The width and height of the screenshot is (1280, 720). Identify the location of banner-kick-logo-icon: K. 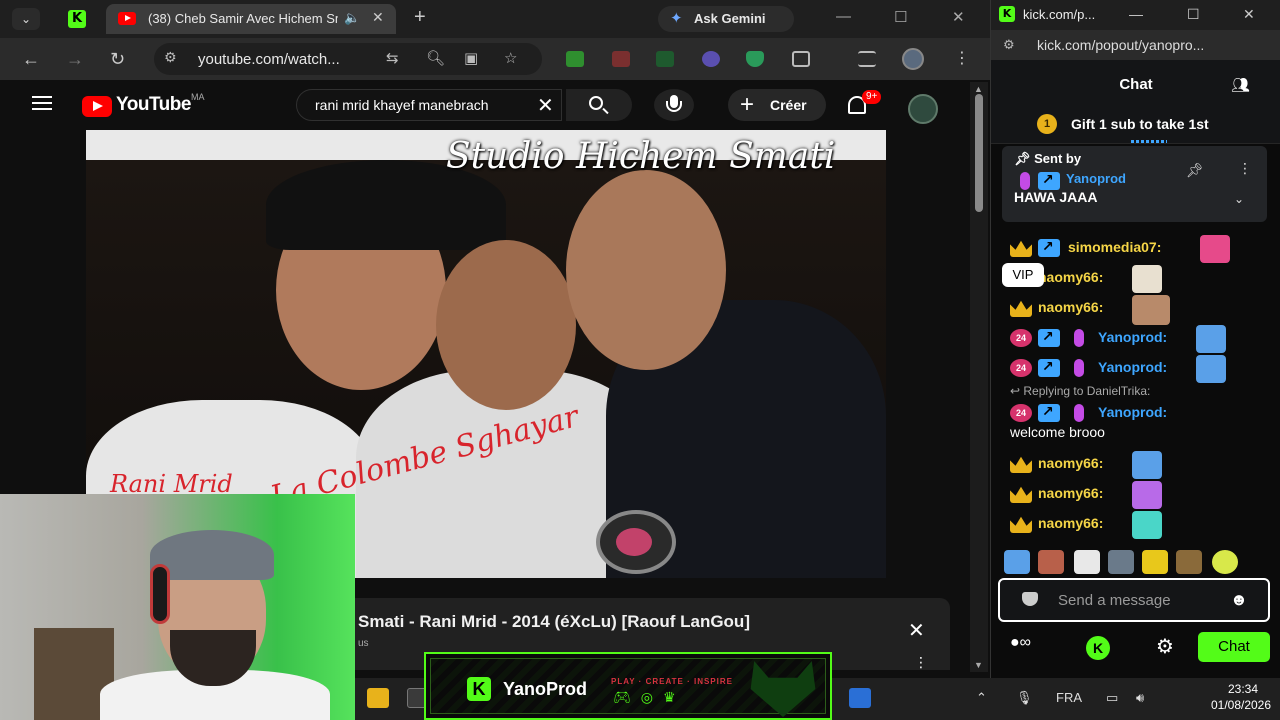
(479, 689).